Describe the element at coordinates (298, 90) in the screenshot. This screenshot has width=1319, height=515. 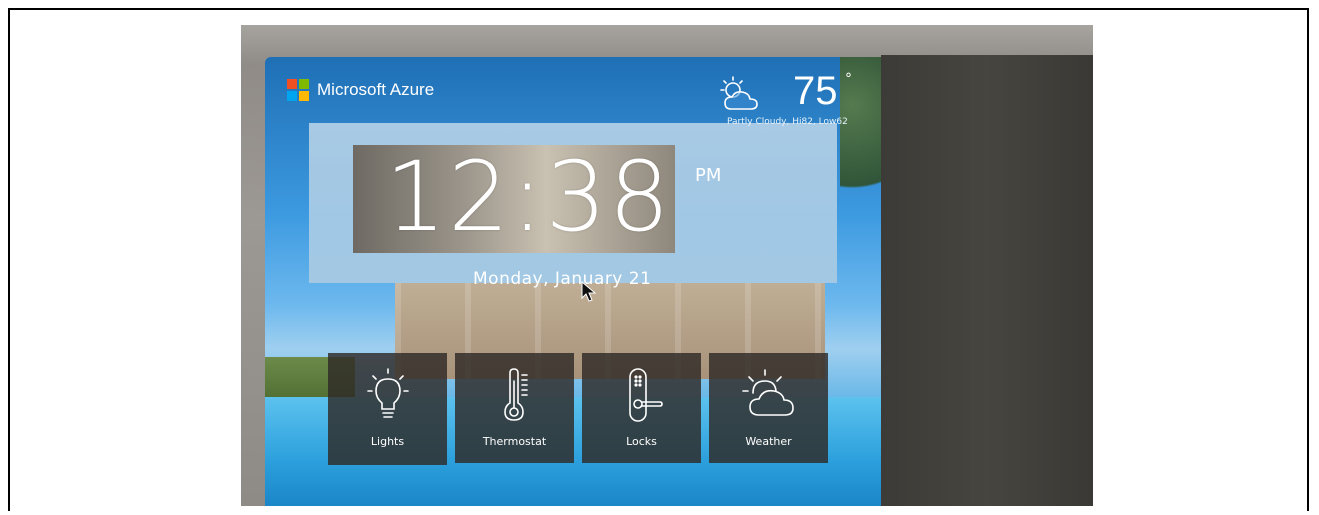
I see `microsoft-logo-icon` at that location.